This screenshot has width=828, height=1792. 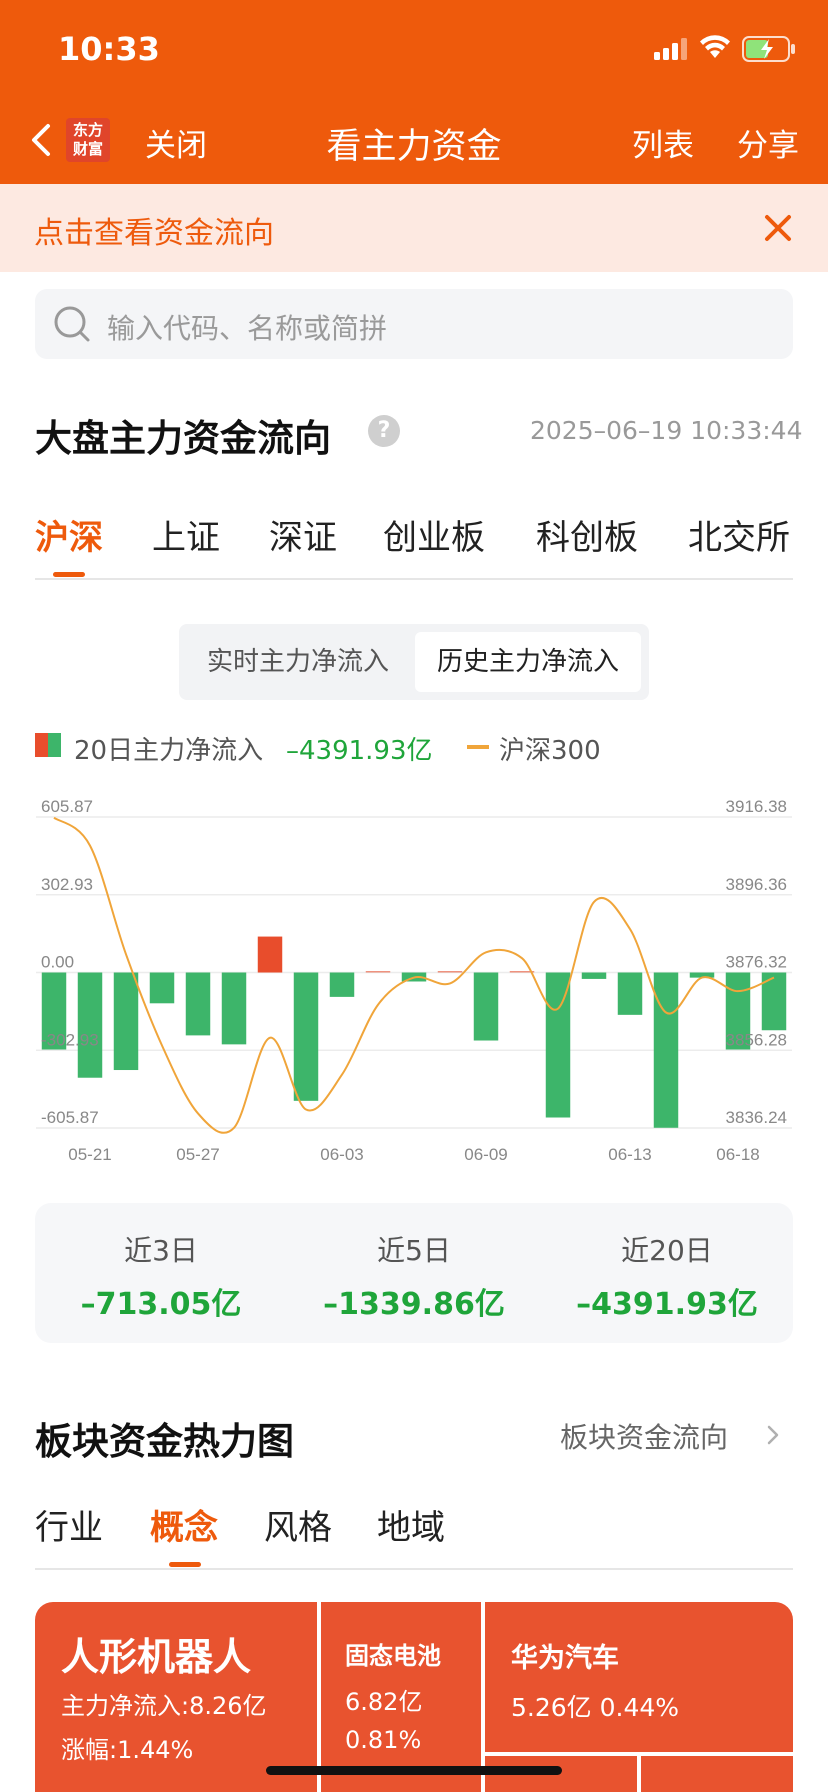 I want to click on y-left-tick-label: -605.87, so click(x=70, y=1117).